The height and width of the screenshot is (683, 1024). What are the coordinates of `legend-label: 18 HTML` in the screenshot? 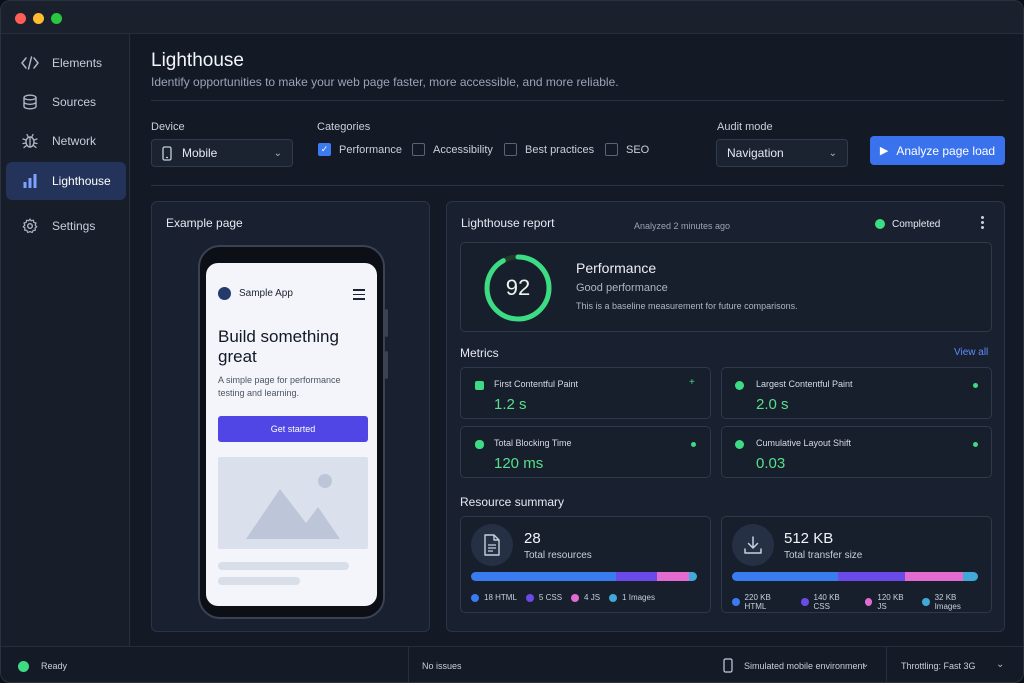 It's located at (500, 597).